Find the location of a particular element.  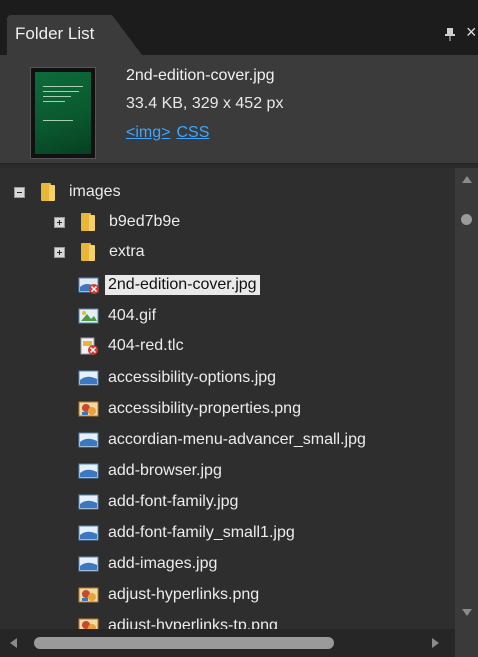

tree-label: accessibility-options.jpg is located at coordinates (192, 377).